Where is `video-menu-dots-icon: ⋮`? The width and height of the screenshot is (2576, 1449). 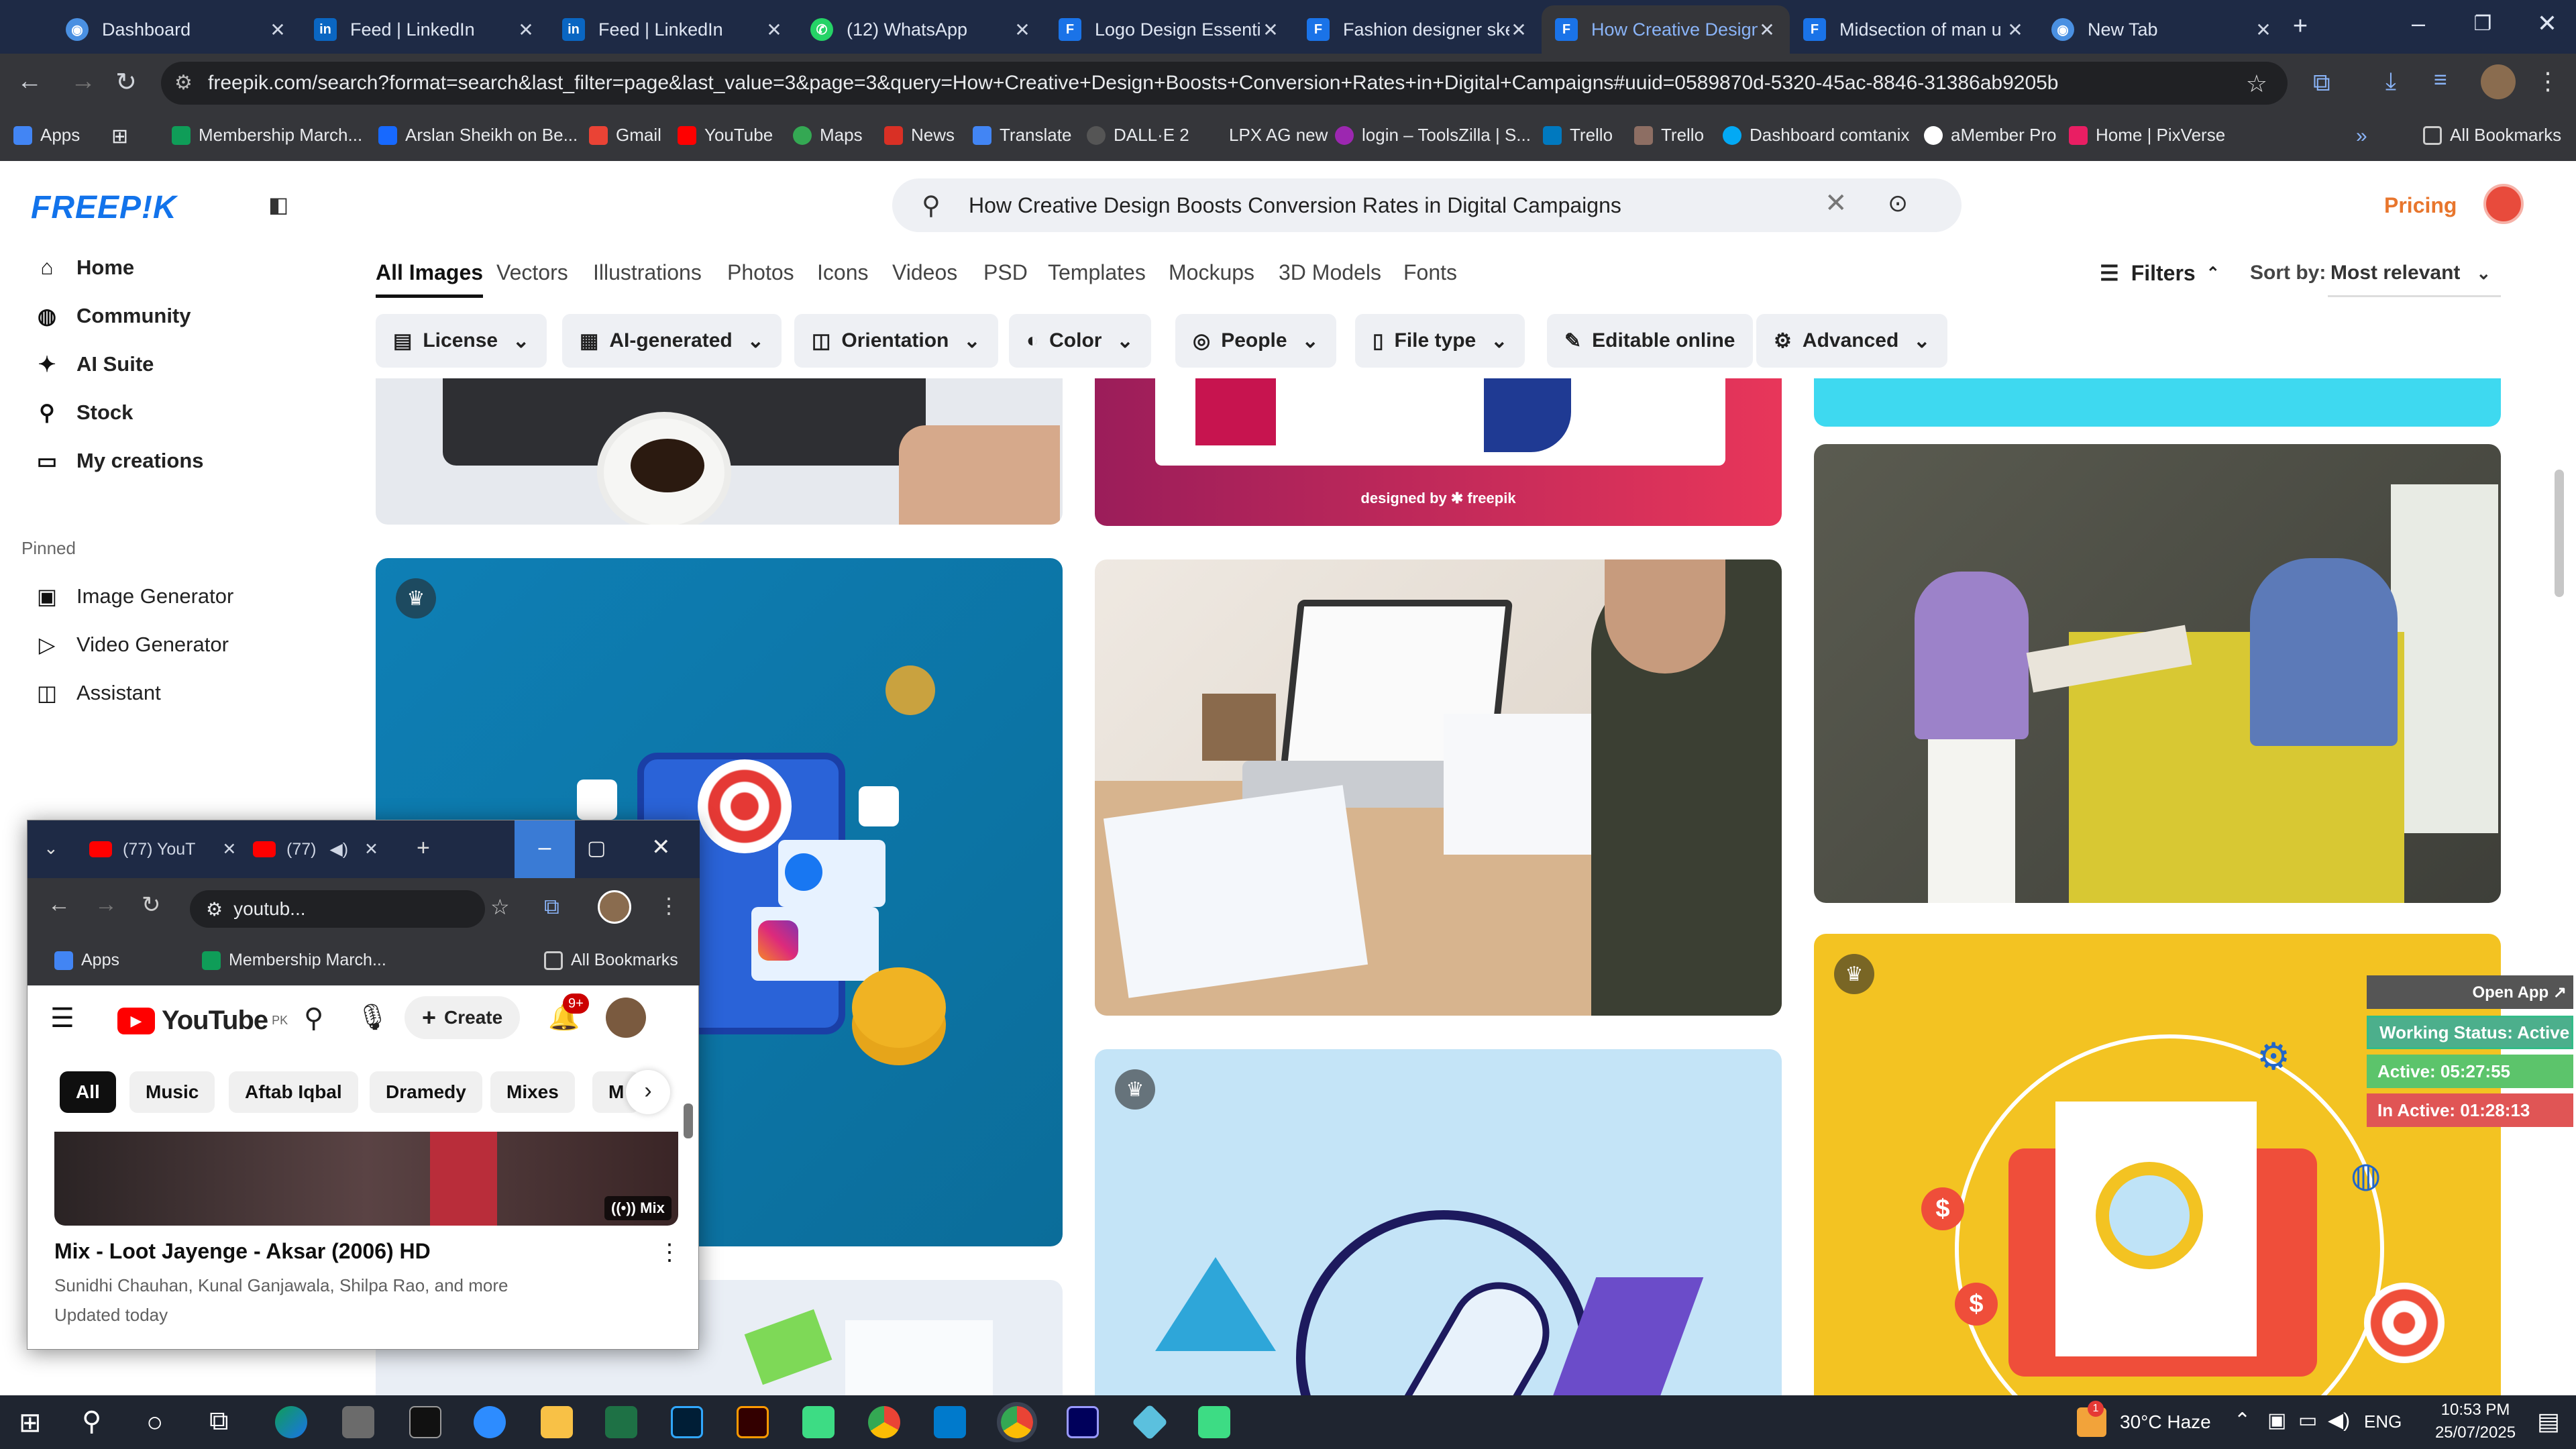 video-menu-dots-icon: ⋮ is located at coordinates (669, 1252).